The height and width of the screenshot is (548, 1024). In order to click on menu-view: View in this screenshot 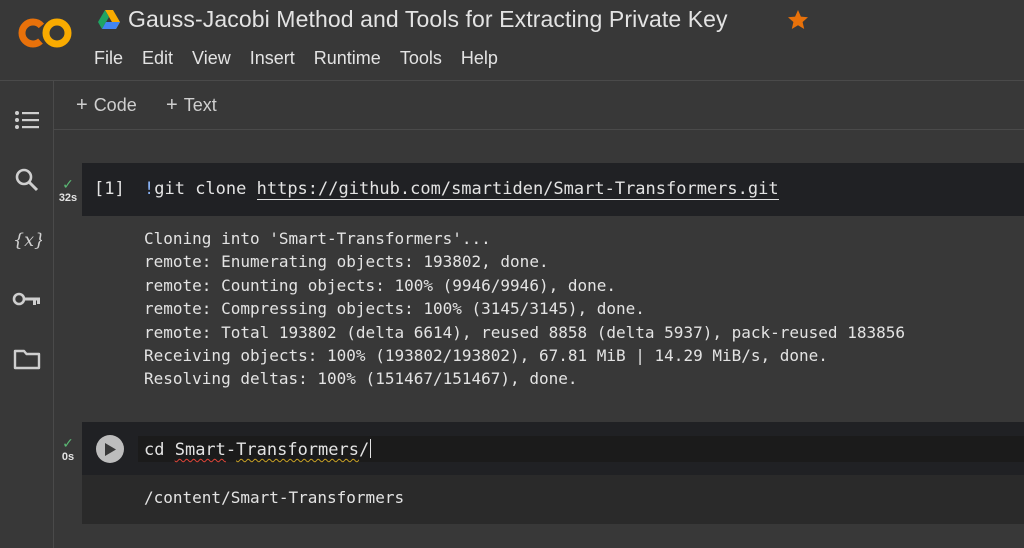, I will do `click(211, 58)`.